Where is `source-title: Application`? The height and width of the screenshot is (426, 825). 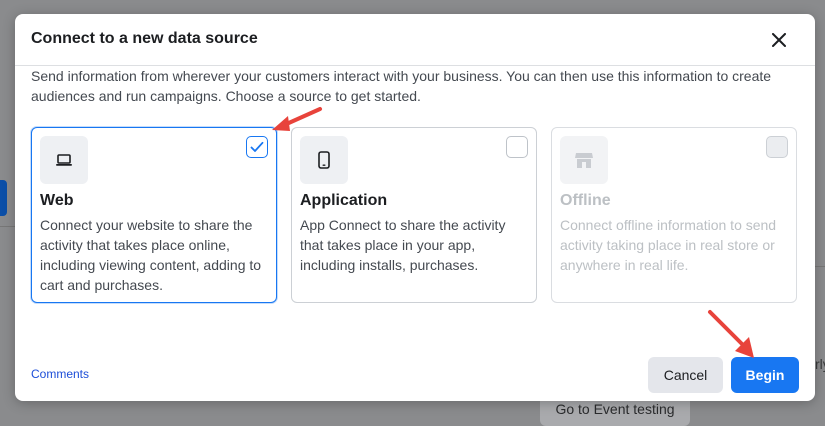
source-title: Application is located at coordinates (344, 200).